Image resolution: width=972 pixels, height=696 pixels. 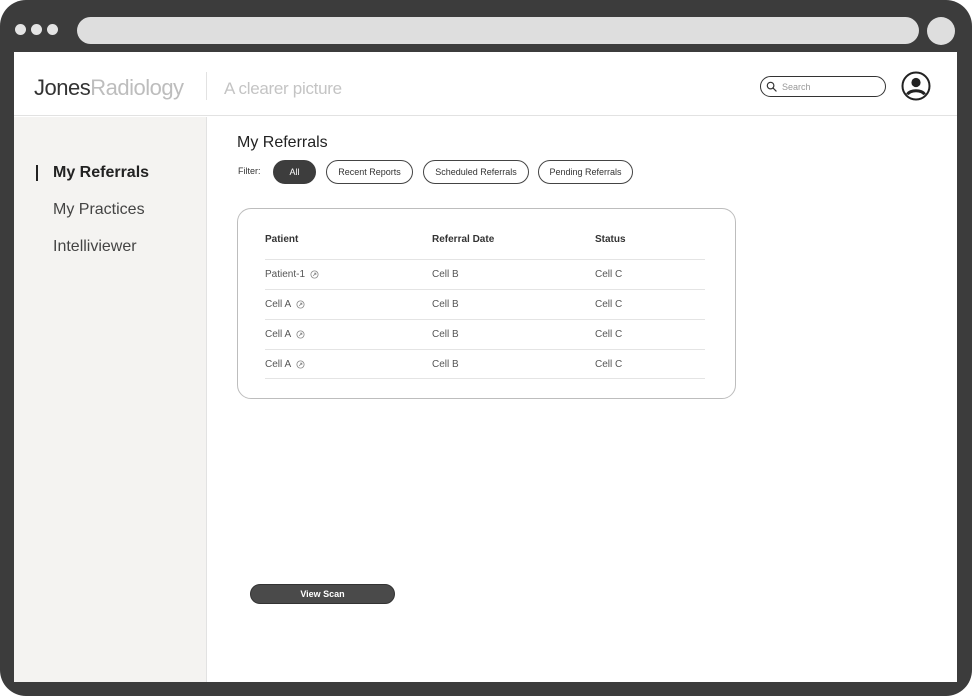 I want to click on filter-label: Filter:, so click(x=249, y=171).